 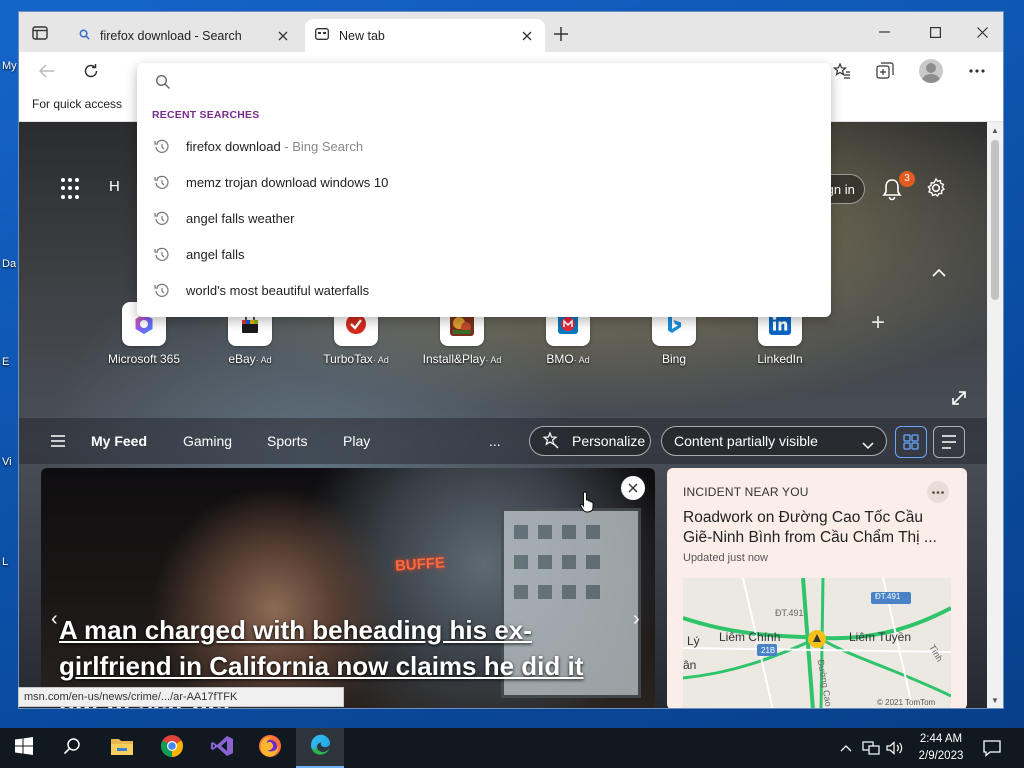 What do you see at coordinates (949, 442) in the screenshot?
I see `list-view-button` at bounding box center [949, 442].